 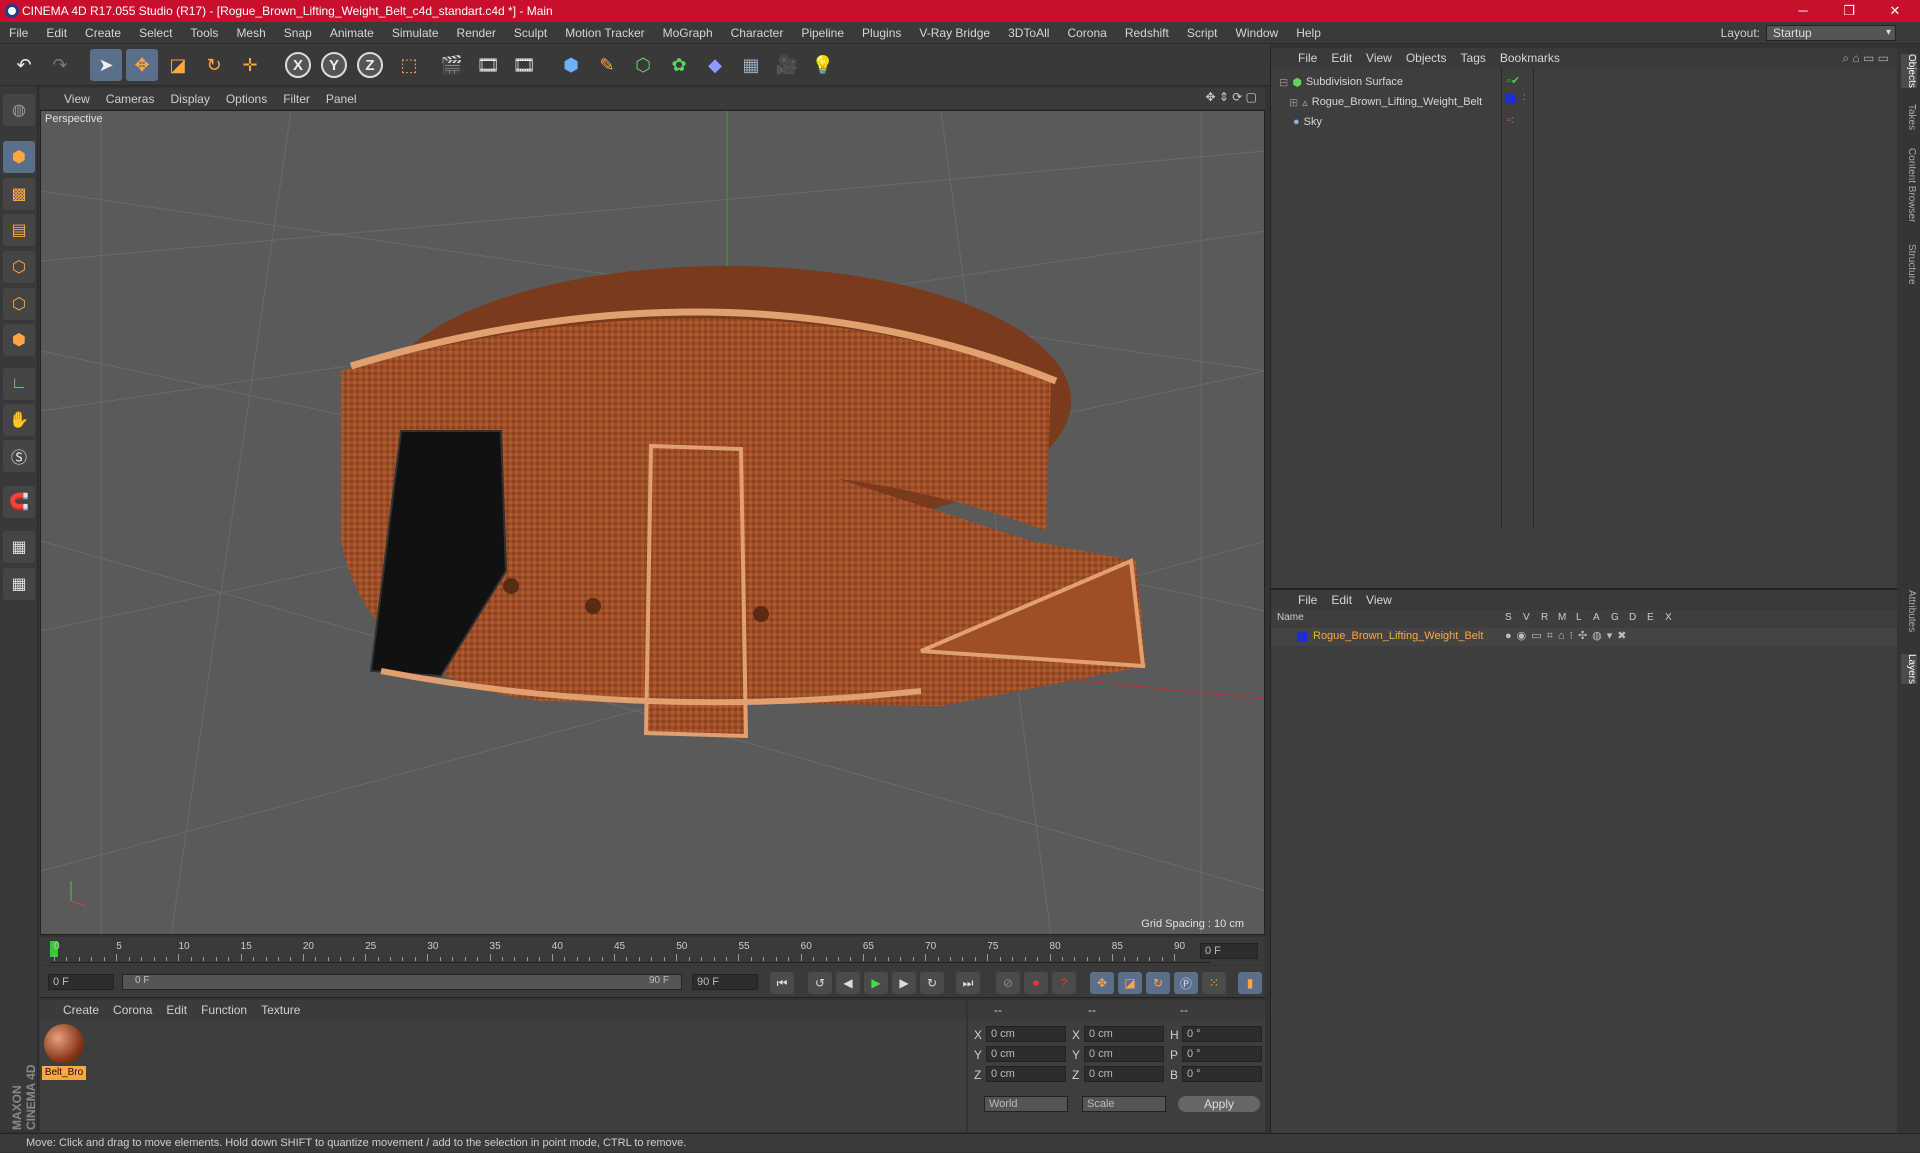 What do you see at coordinates (822, 33) in the screenshot?
I see `menu-pipeline: Pipeline` at bounding box center [822, 33].